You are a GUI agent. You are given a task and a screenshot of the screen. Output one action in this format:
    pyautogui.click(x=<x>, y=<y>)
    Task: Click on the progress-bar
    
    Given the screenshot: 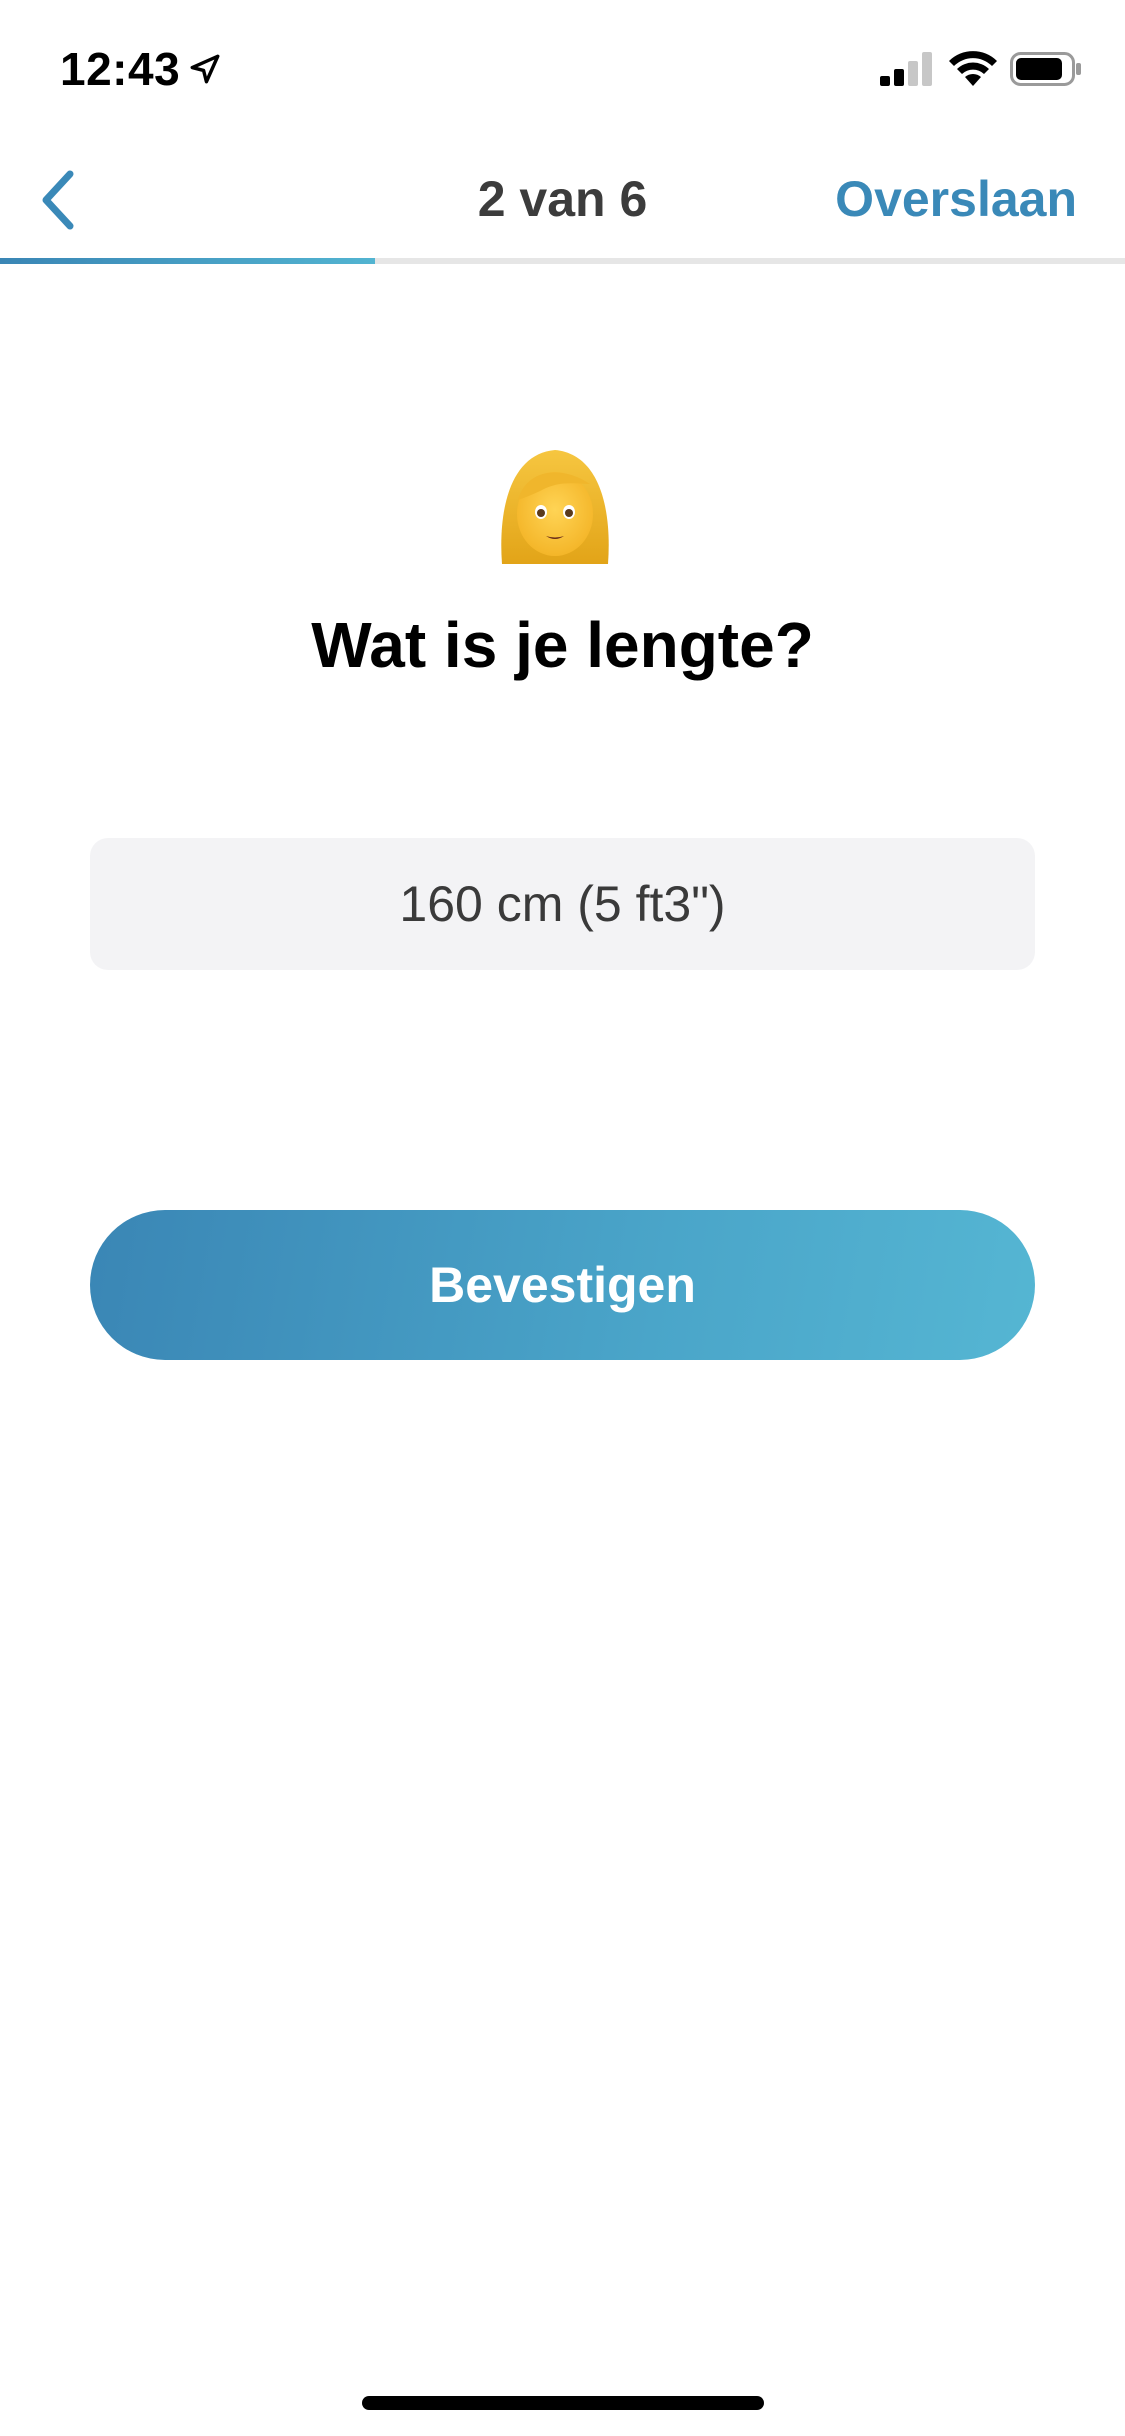 What is the action you would take?
    pyautogui.click(x=562, y=261)
    